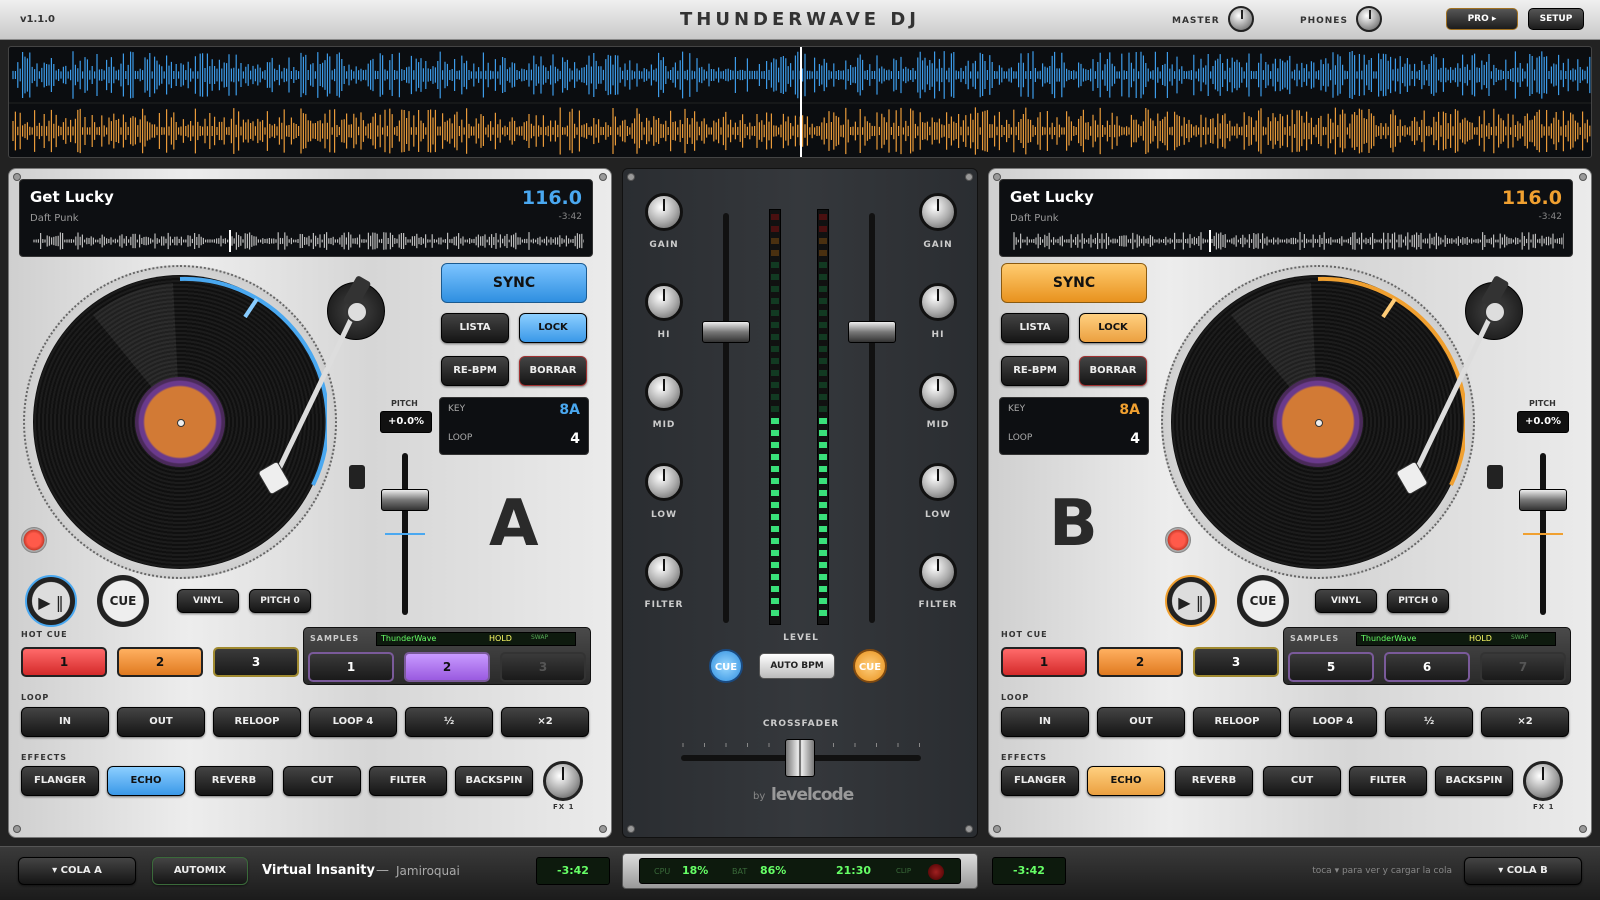  Describe the element at coordinates (726, 418) in the screenshot. I see `ch-a-fader-track` at that location.